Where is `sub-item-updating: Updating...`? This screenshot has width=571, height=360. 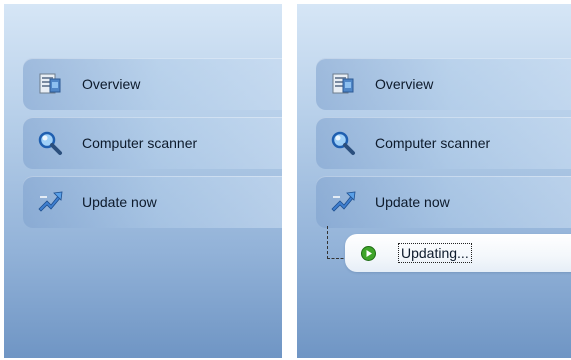
sub-item-updating: Updating... is located at coordinates (458, 253).